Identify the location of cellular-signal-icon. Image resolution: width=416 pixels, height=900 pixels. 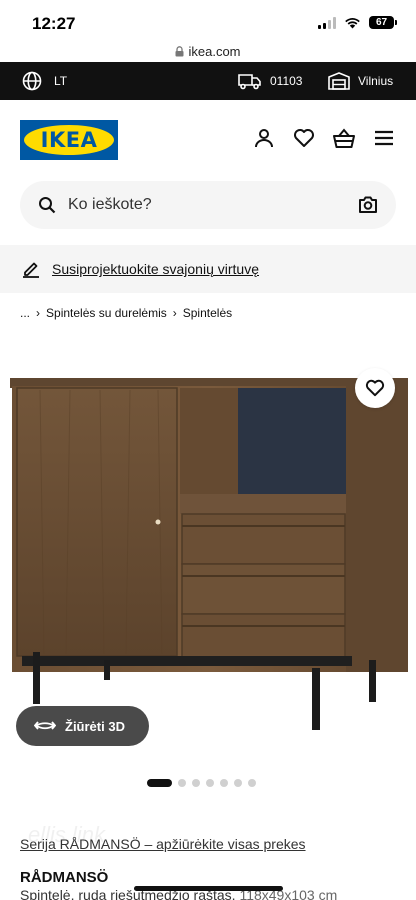
(327, 22).